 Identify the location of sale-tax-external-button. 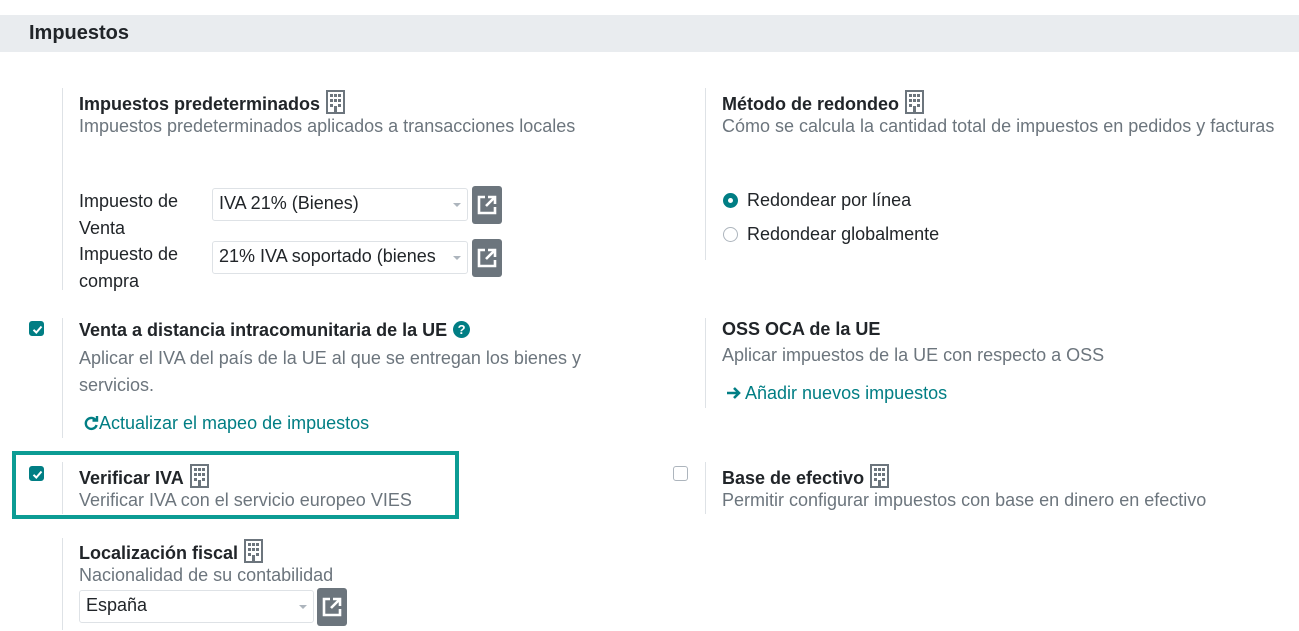
(487, 205).